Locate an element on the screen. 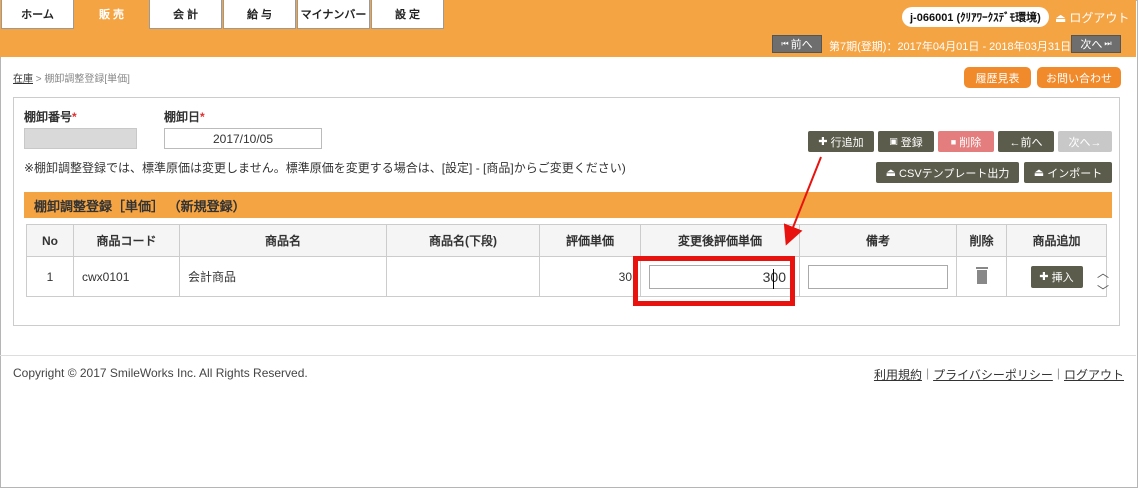 The height and width of the screenshot is (488, 1138). cell-memo is located at coordinates (878, 276).